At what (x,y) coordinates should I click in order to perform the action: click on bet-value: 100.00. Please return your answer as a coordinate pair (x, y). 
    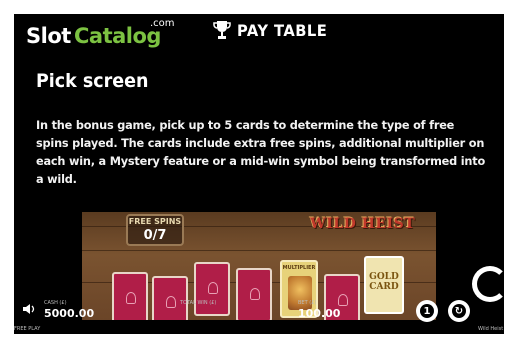
    Looking at the image, I should click on (319, 313).